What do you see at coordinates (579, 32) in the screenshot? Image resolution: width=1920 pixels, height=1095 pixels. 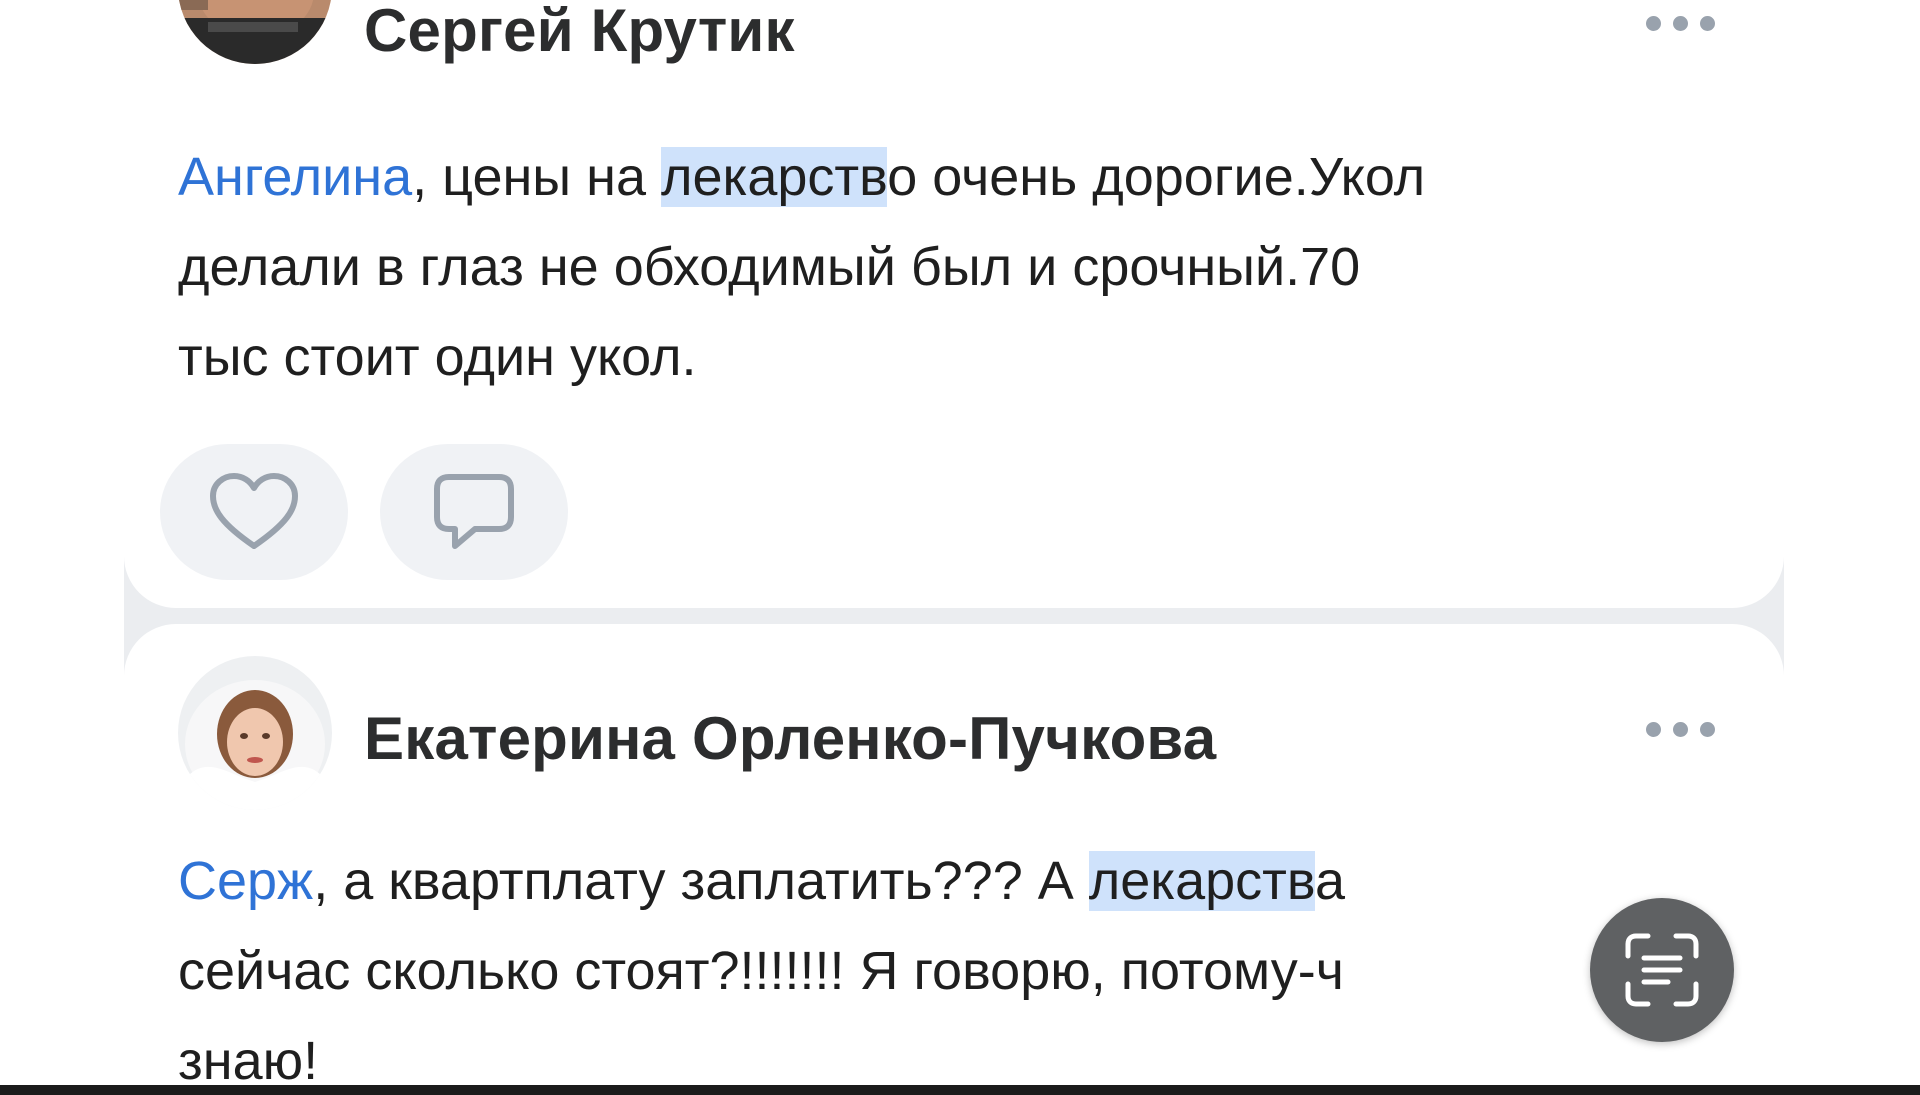 I see `author-name: Сергей Крутик` at bounding box center [579, 32].